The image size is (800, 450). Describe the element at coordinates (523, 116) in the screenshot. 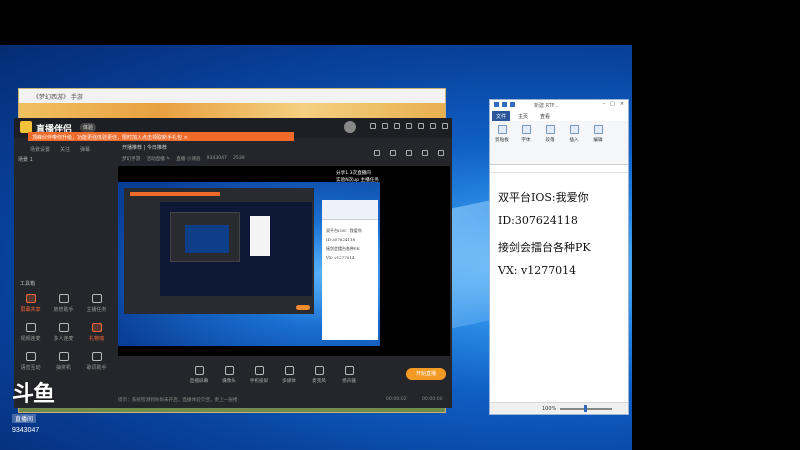

I see `tab-home: 主页` at that location.